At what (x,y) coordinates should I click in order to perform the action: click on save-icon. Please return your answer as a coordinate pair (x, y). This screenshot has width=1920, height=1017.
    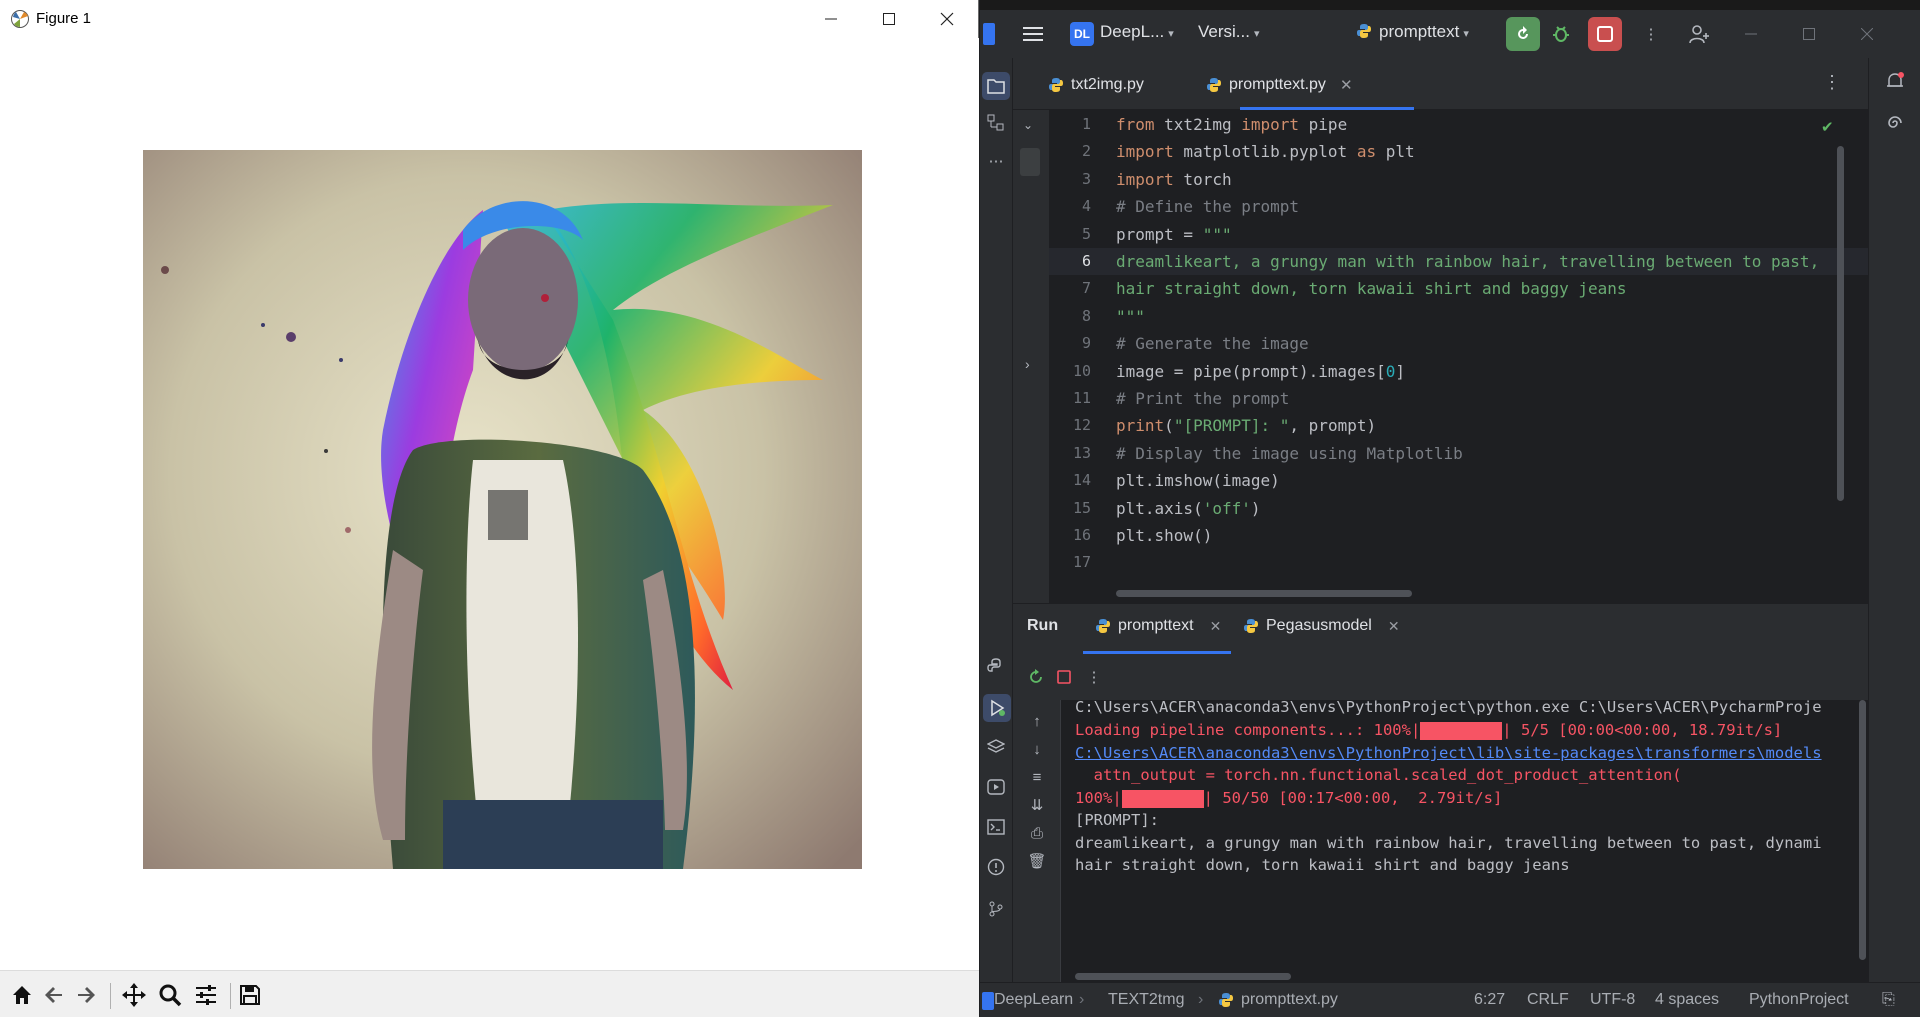
    Looking at the image, I should click on (250, 995).